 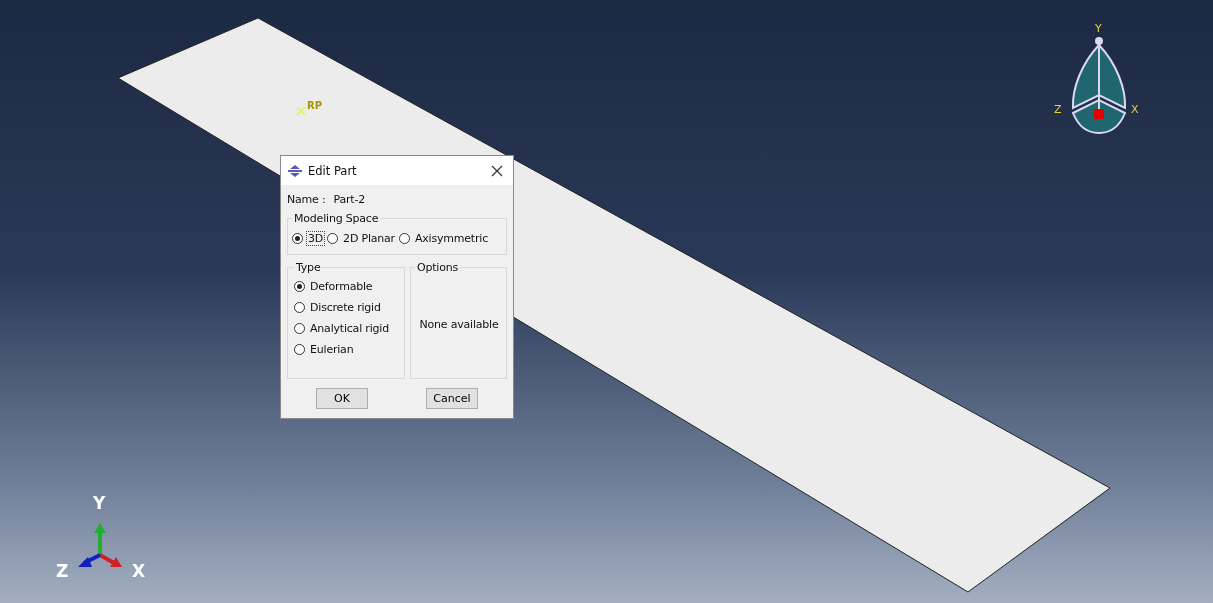 I want to click on radio-label: Discrete rigid, so click(x=345, y=307).